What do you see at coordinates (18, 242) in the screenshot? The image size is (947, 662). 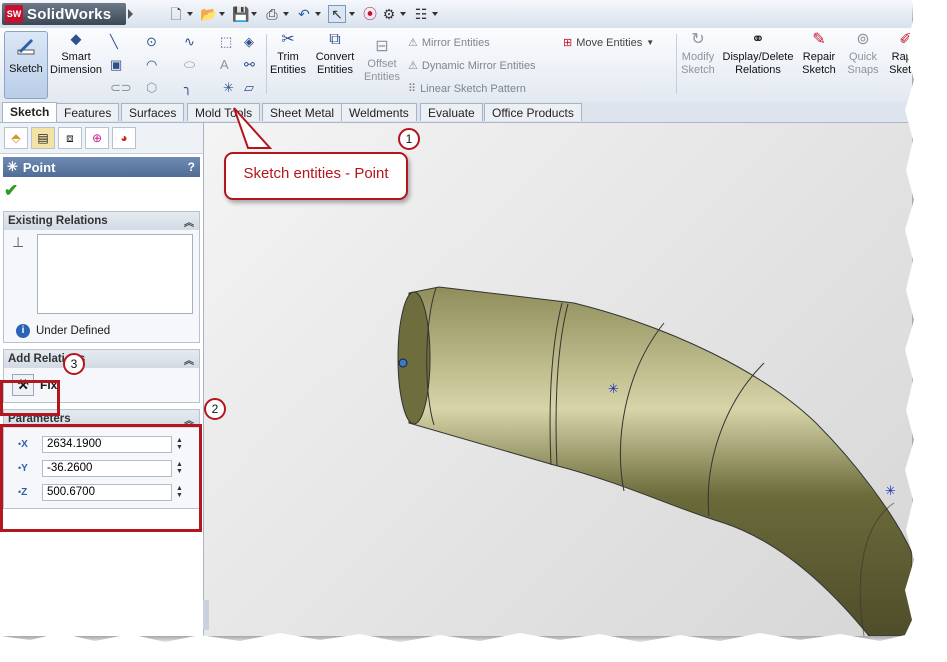 I see `relations-list-icon: ⊥` at bounding box center [18, 242].